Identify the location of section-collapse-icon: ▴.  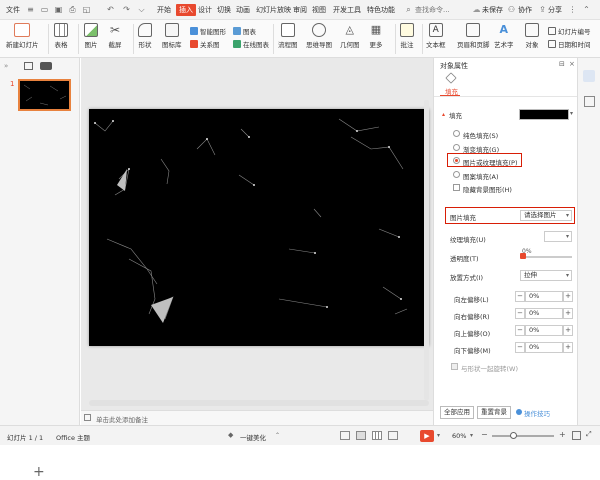
(443, 114).